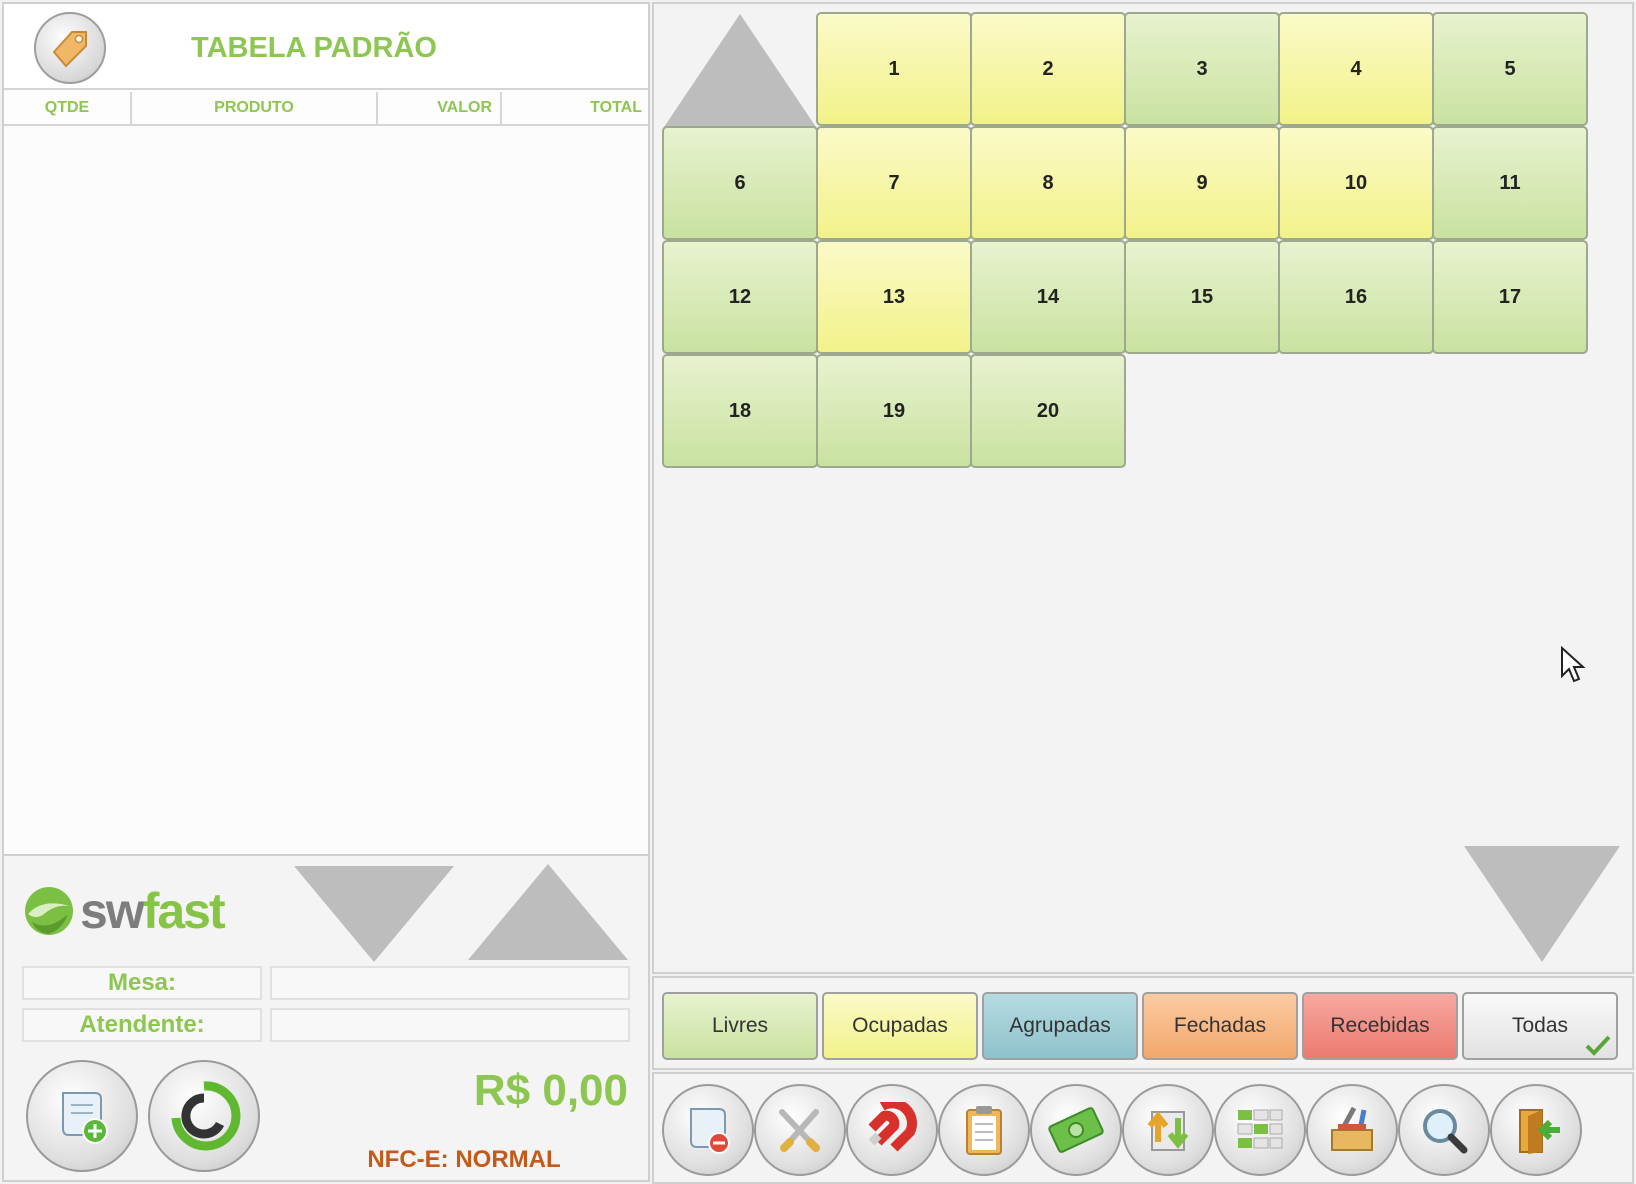  Describe the element at coordinates (1356, 297) in the screenshot. I see `table-tile-16: 16` at that location.